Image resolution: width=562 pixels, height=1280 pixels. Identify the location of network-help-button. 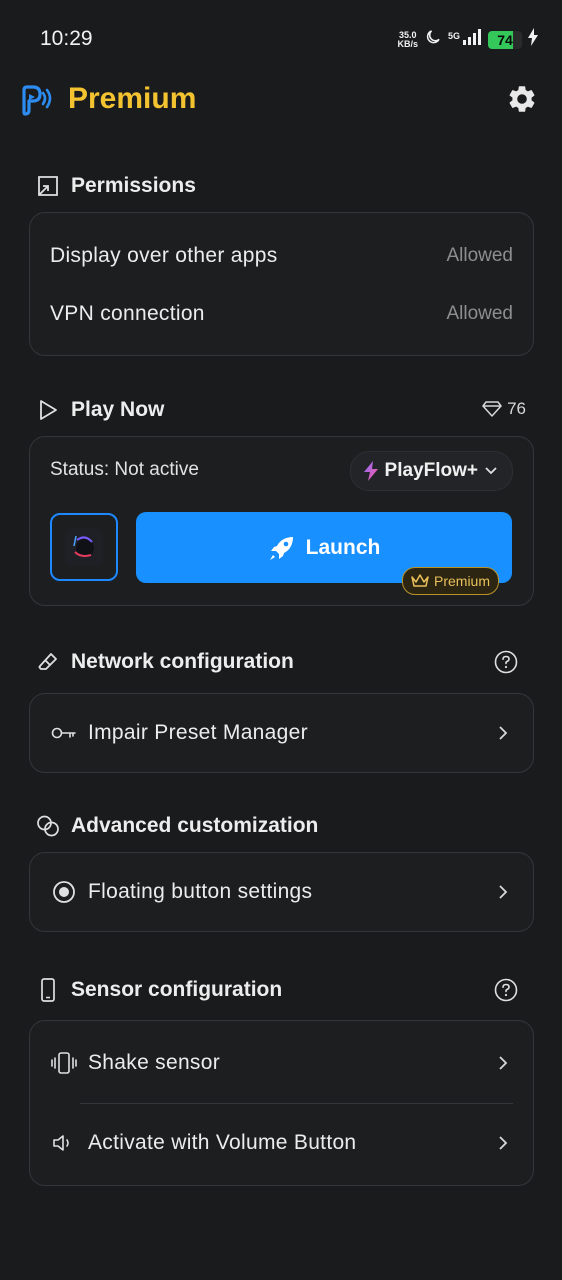
(506, 664).